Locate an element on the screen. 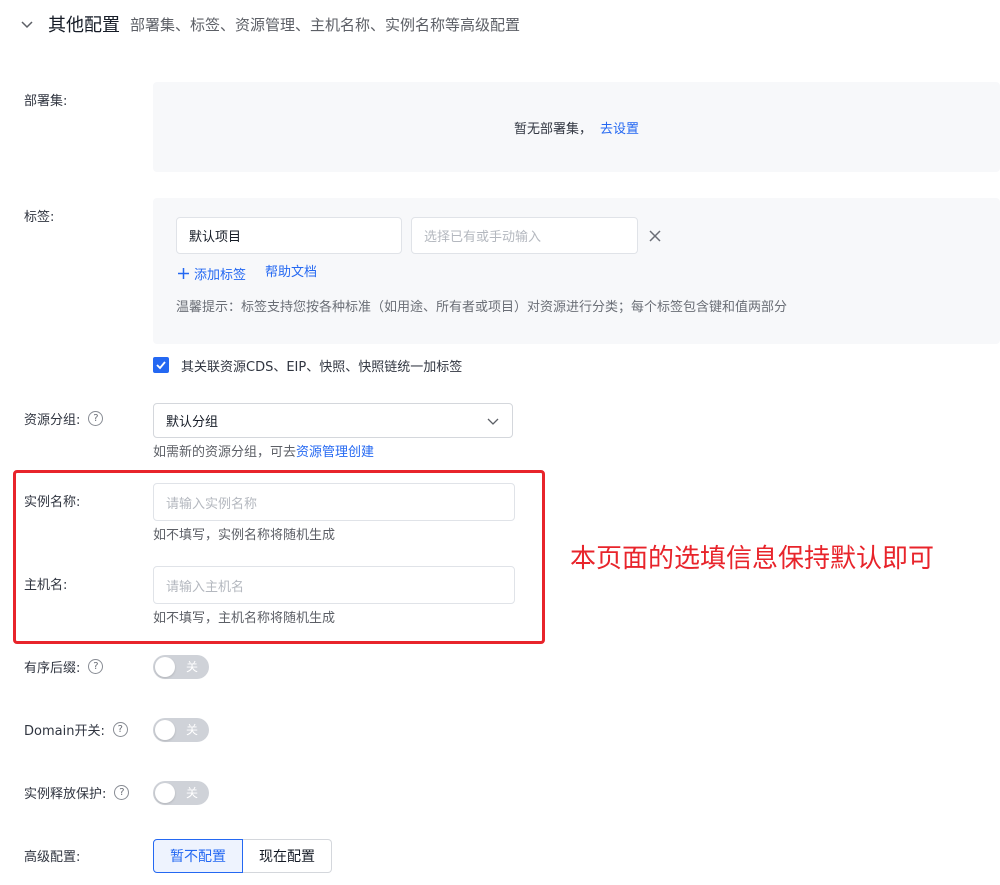 This screenshot has width=1000, height=885. release-protect-label: 实例释放保护: ? is located at coordinates (77, 792).